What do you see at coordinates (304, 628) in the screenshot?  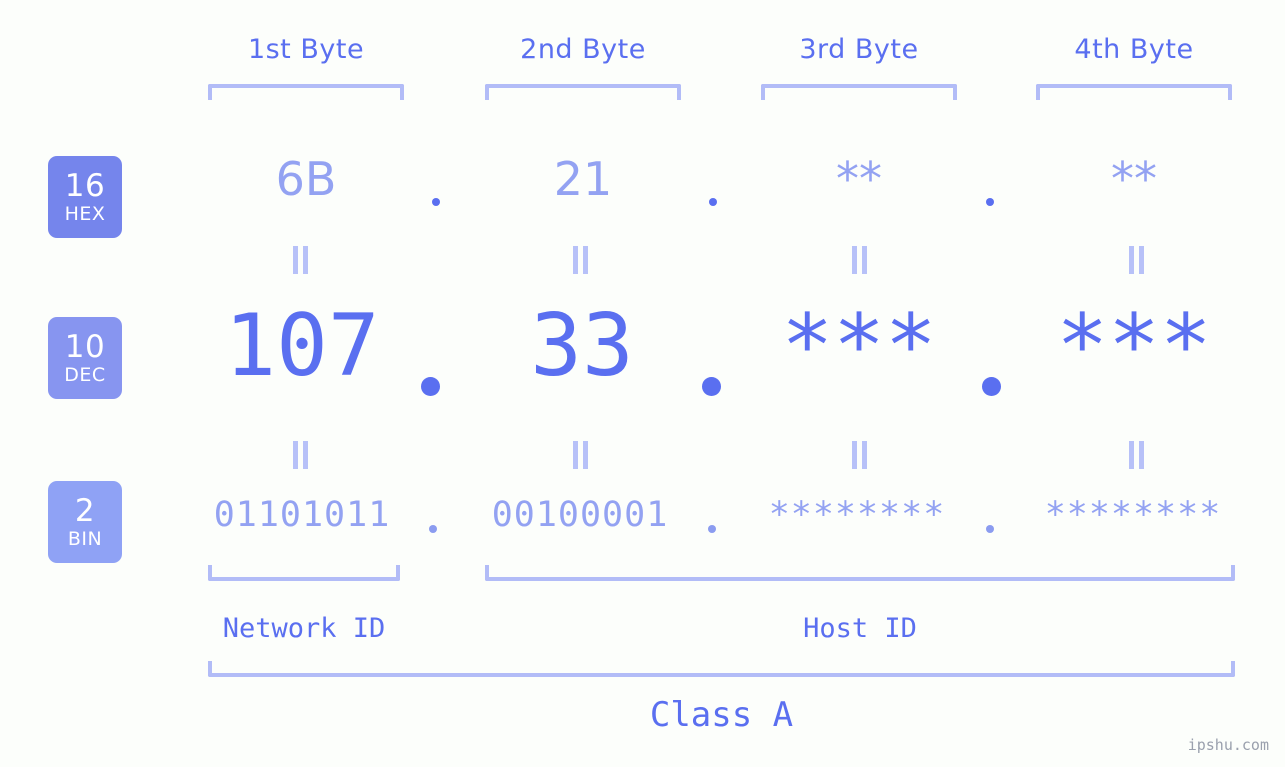 I see `network-id-label: Network ID` at bounding box center [304, 628].